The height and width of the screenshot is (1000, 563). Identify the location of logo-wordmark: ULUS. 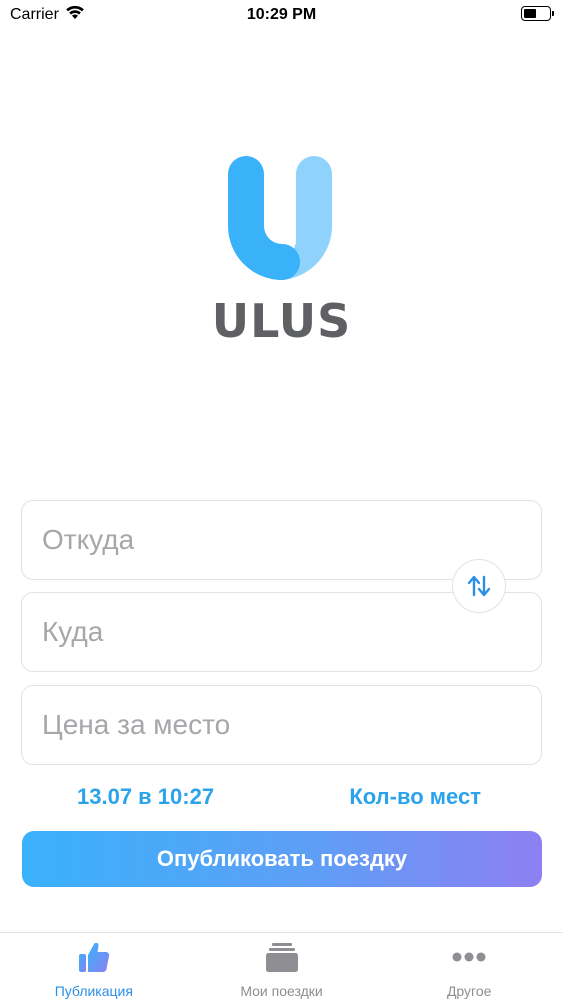
(281, 321).